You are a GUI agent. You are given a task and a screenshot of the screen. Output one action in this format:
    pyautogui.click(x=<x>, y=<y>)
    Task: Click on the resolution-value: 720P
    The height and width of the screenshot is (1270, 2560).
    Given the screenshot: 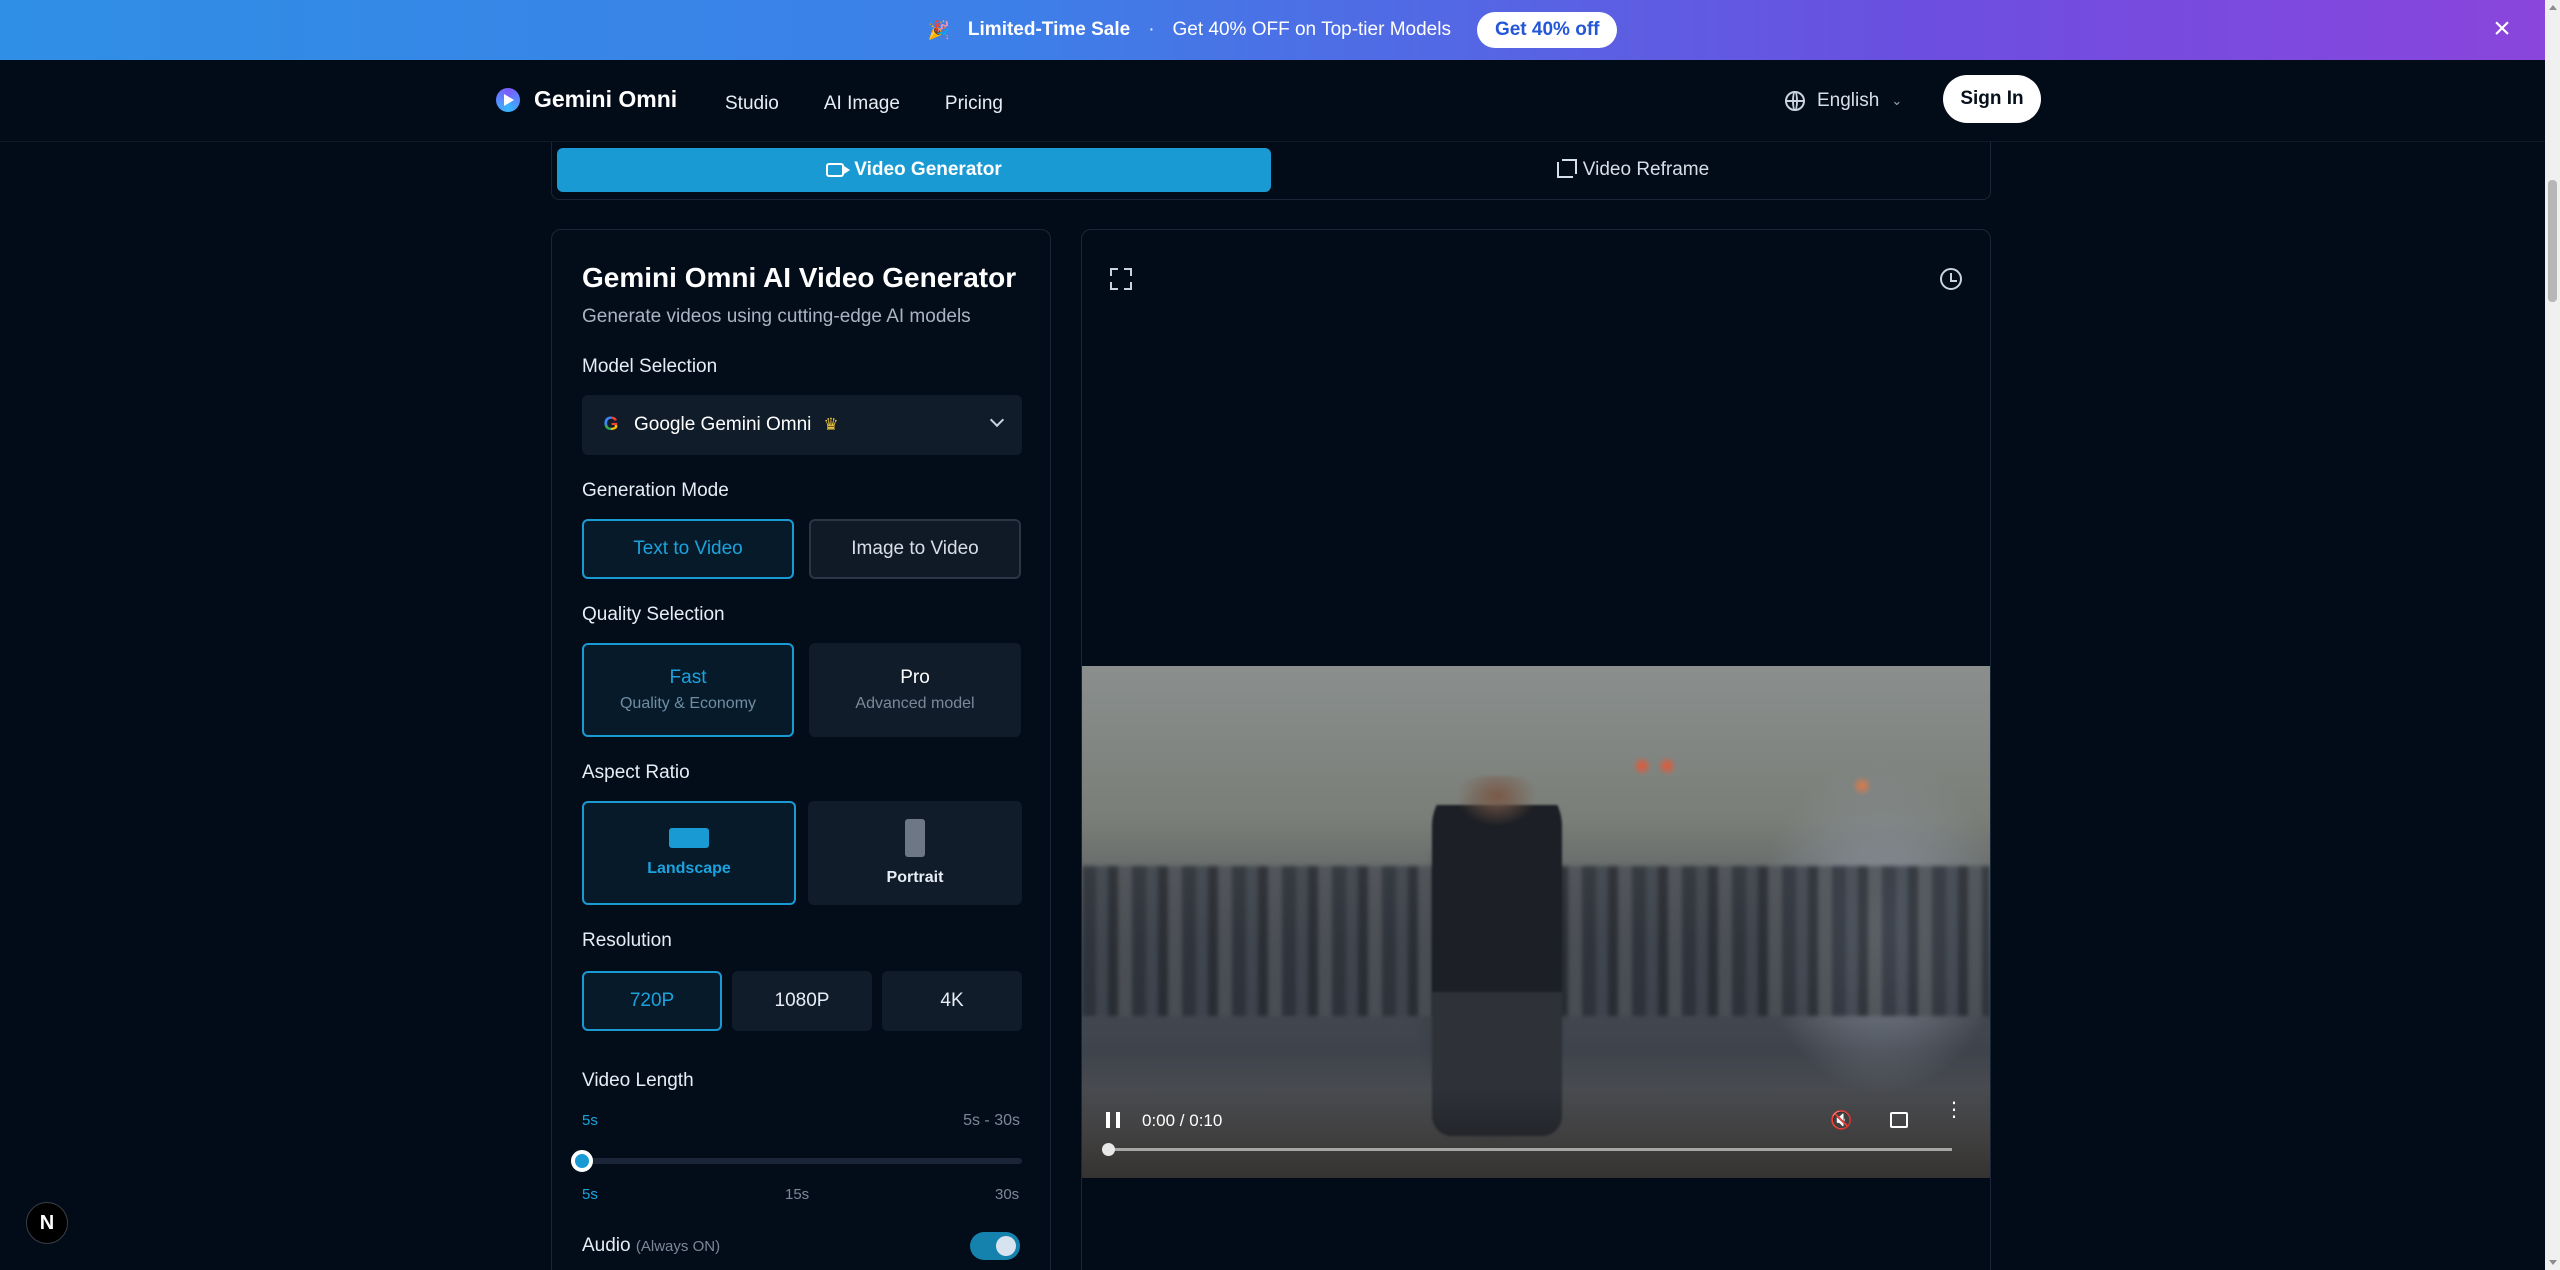 What is the action you would take?
    pyautogui.click(x=652, y=1000)
    